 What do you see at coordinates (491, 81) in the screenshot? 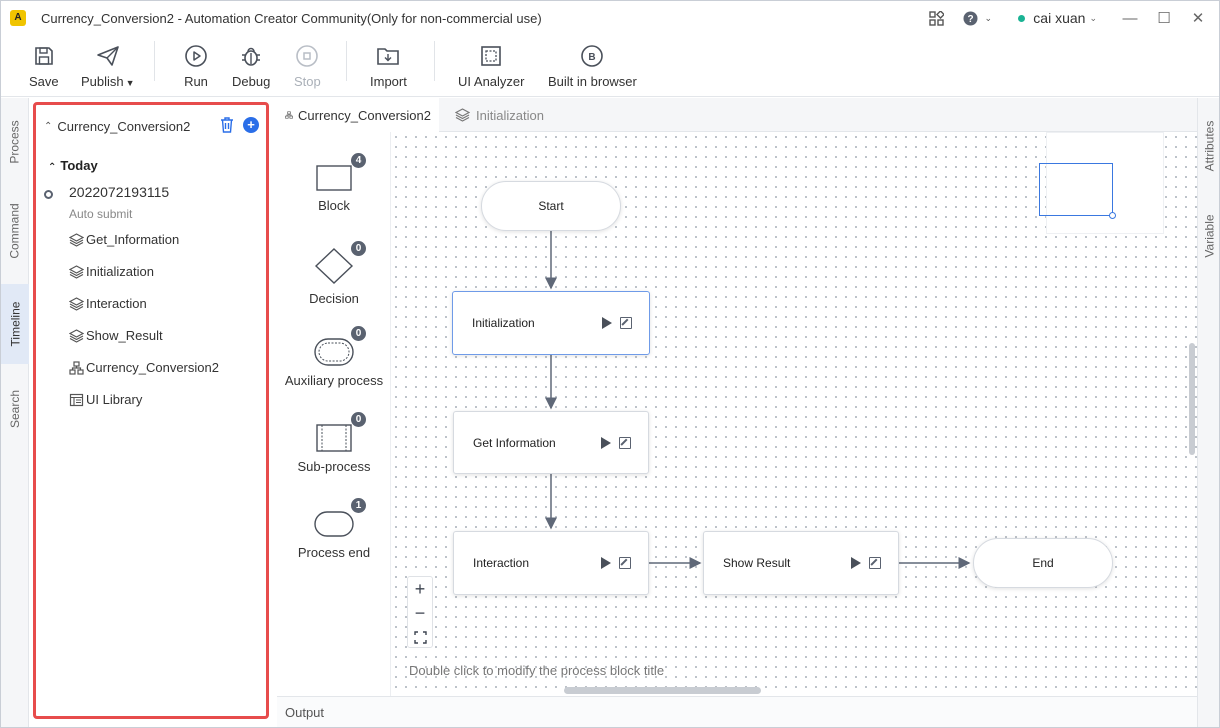
I see `ui-analyzer-label: UI Analyzer` at bounding box center [491, 81].